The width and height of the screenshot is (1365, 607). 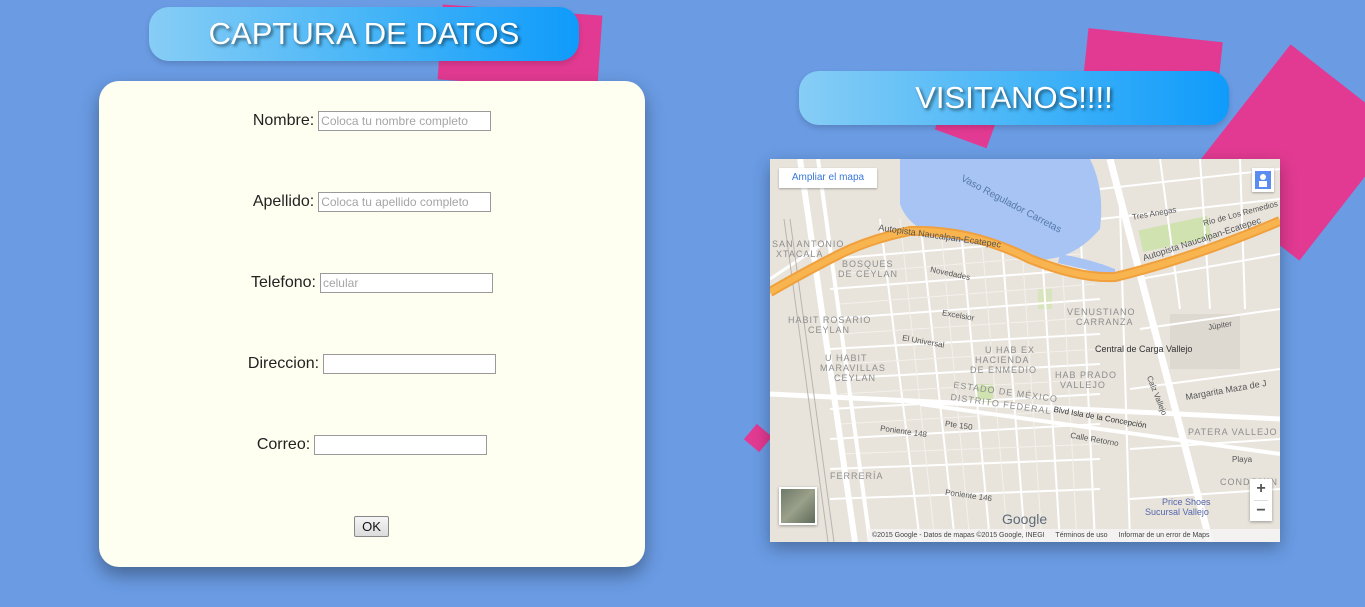 What do you see at coordinates (1177, 512) in the screenshot?
I see `map-label-sucursal: Sucursal Vallejo` at bounding box center [1177, 512].